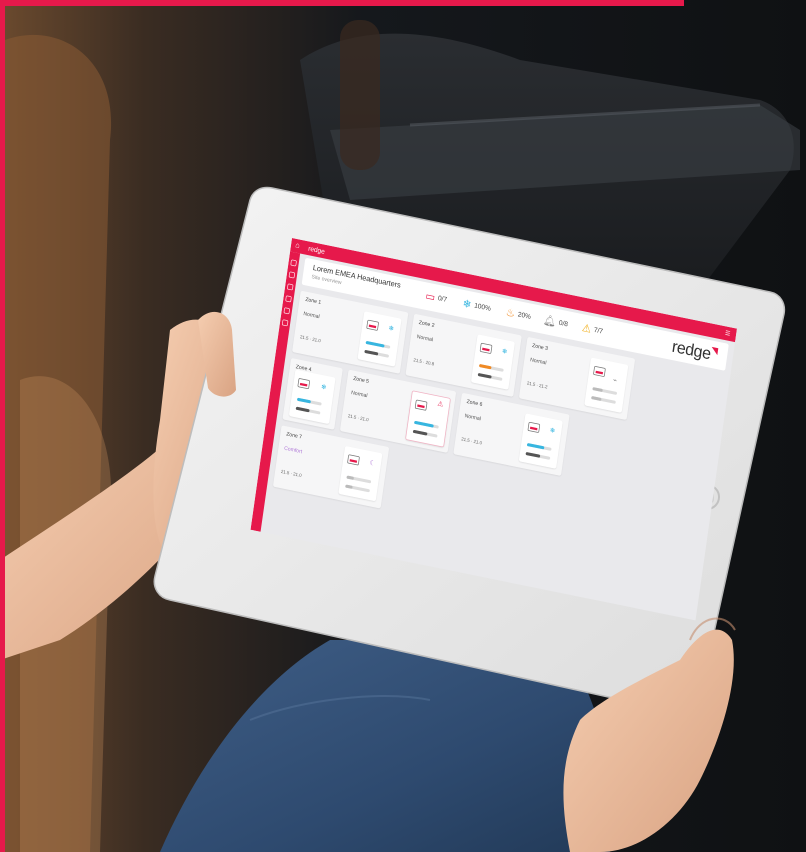 The image size is (806, 852). What do you see at coordinates (424, 362) in the screenshot?
I see `zone-meta: 21.5 · 20.8` at bounding box center [424, 362].